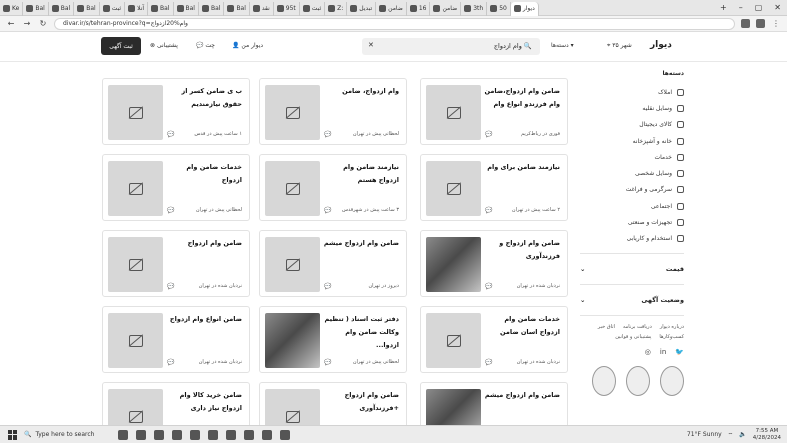  I want to click on browser-tab: تبدیل, so click(362, 8).